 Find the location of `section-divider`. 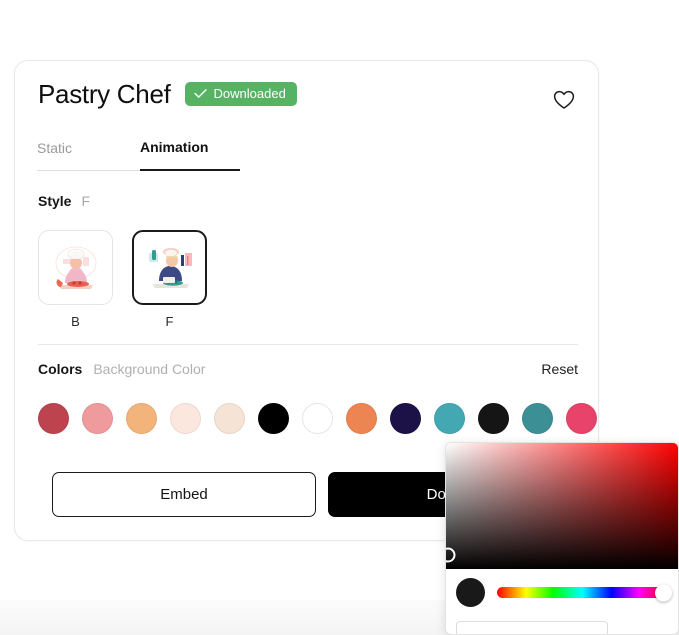

section-divider is located at coordinates (308, 344).